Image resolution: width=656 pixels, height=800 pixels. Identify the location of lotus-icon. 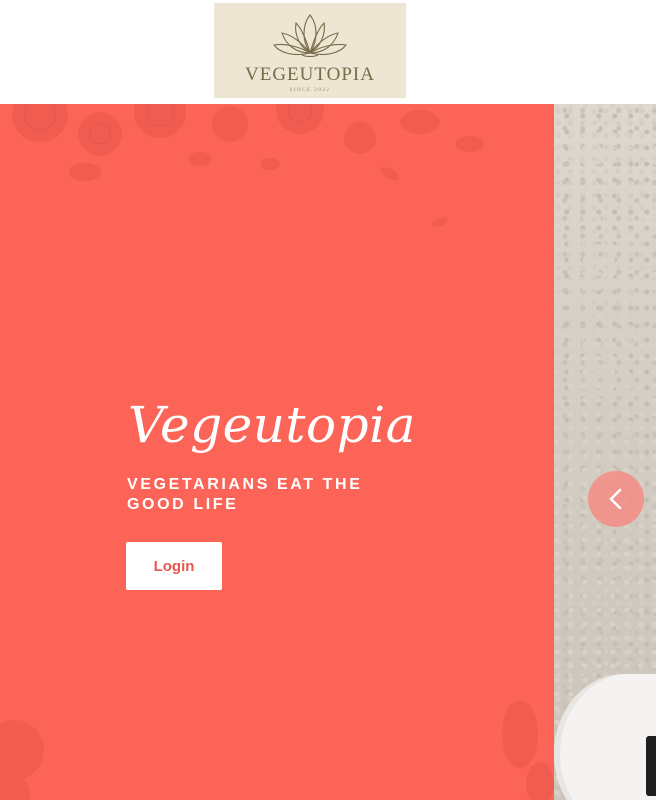
(310, 36).